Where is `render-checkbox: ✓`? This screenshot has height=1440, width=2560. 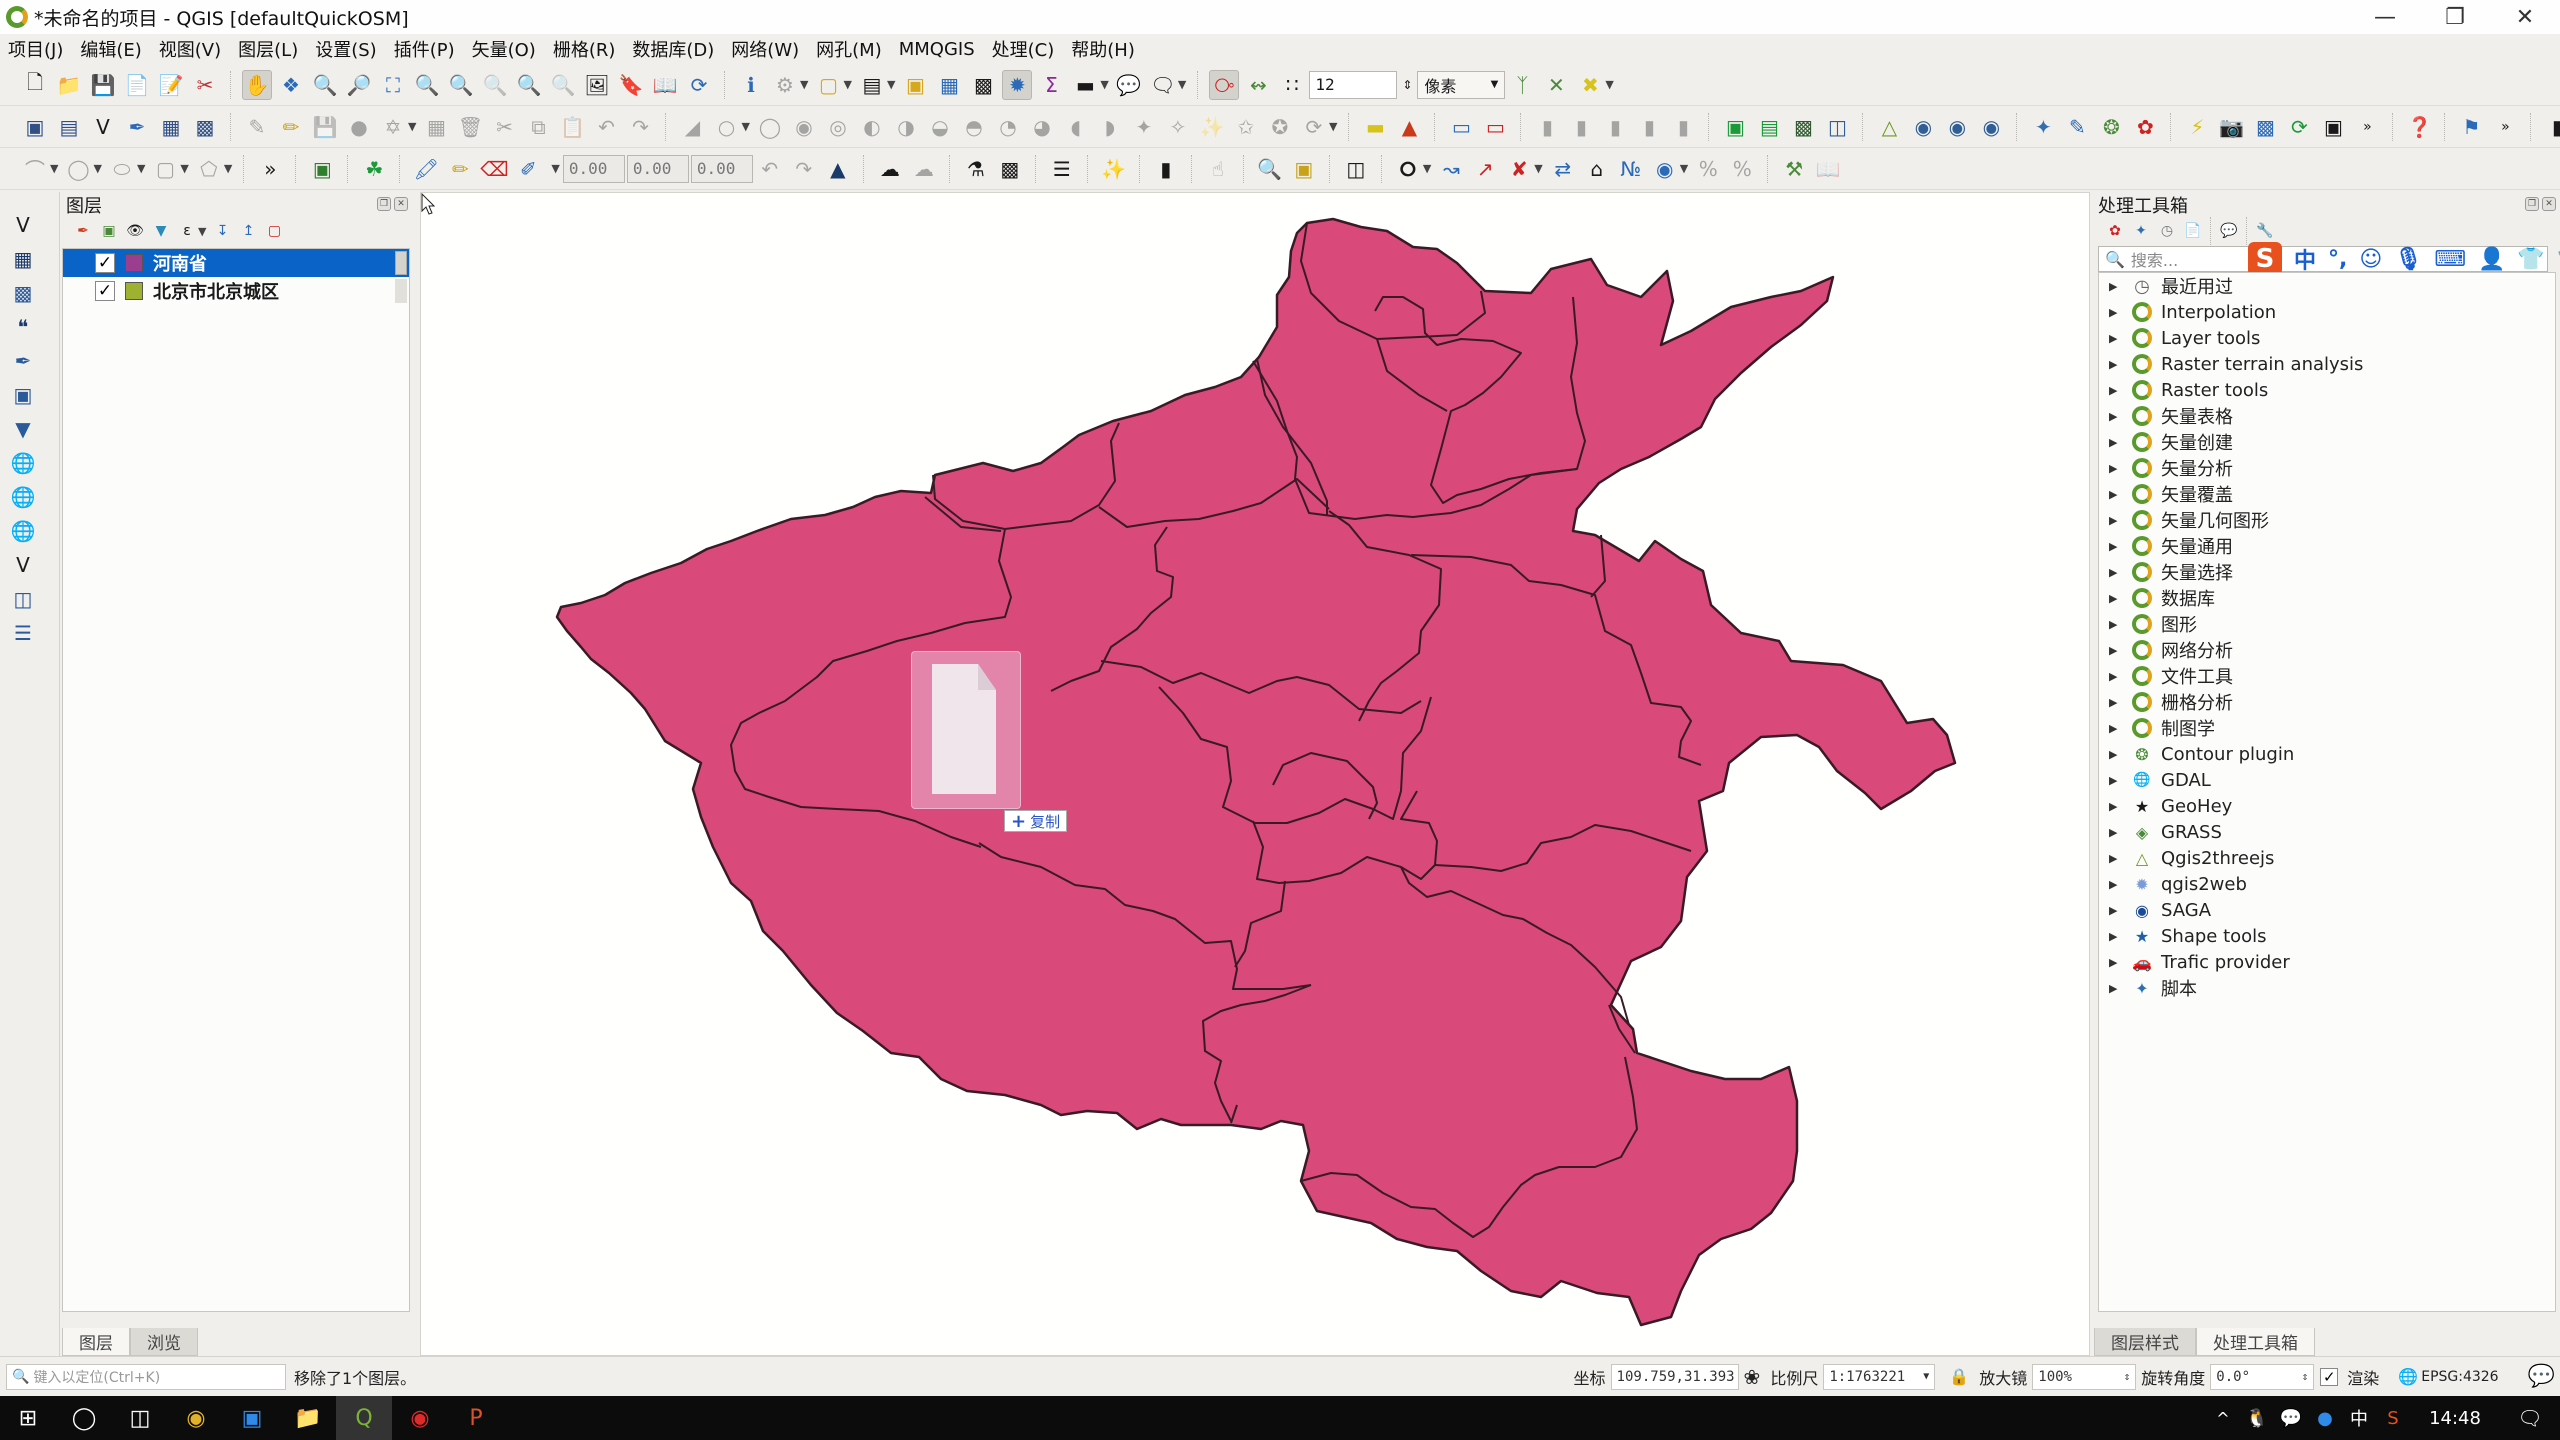 render-checkbox: ✓ is located at coordinates (2329, 1376).